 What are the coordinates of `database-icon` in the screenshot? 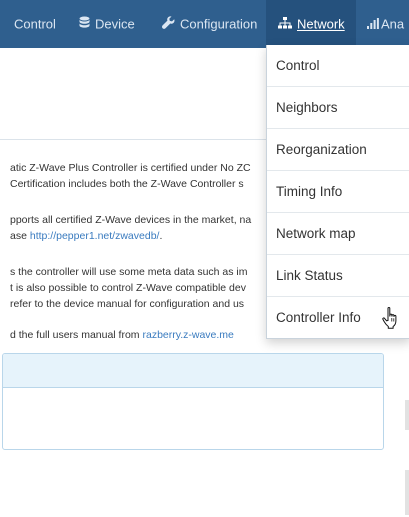 It's located at (84, 24).